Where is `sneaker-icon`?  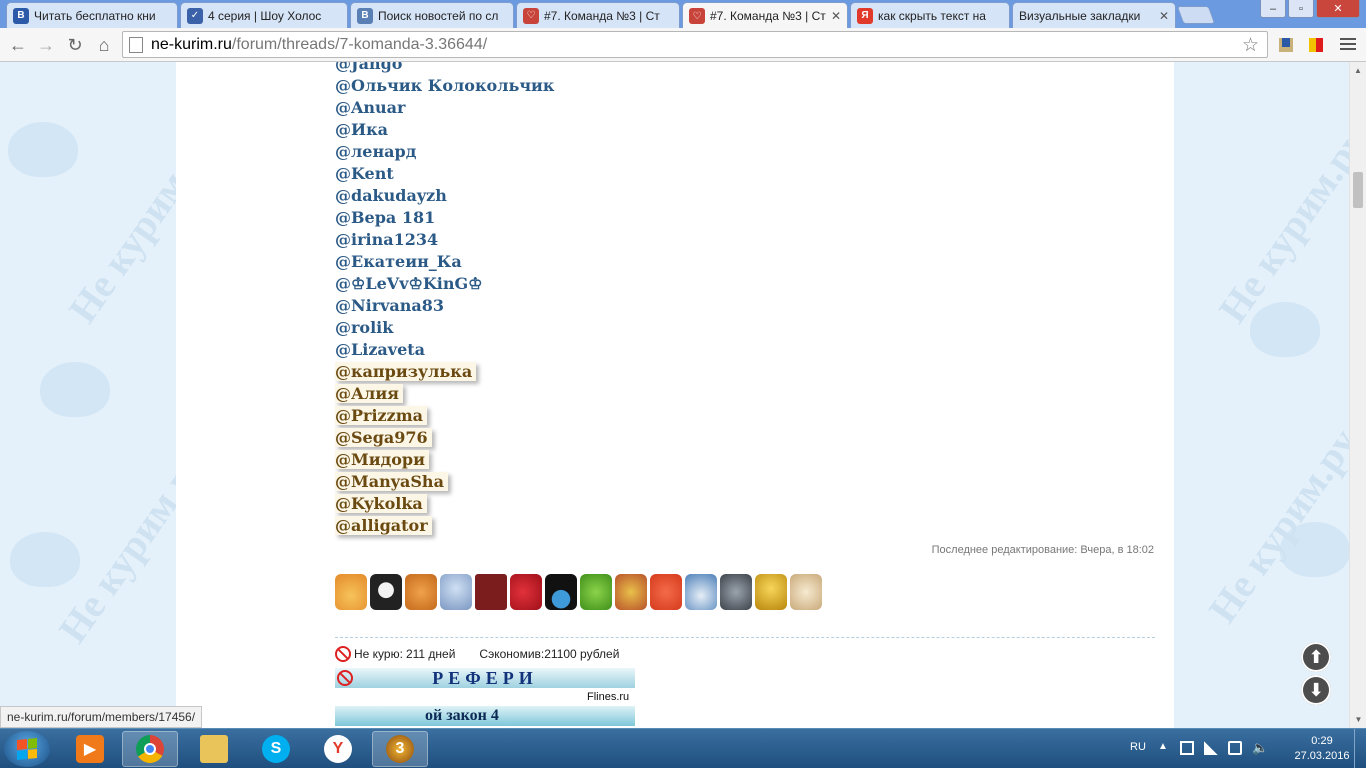
sneaker-icon is located at coordinates (701, 592).